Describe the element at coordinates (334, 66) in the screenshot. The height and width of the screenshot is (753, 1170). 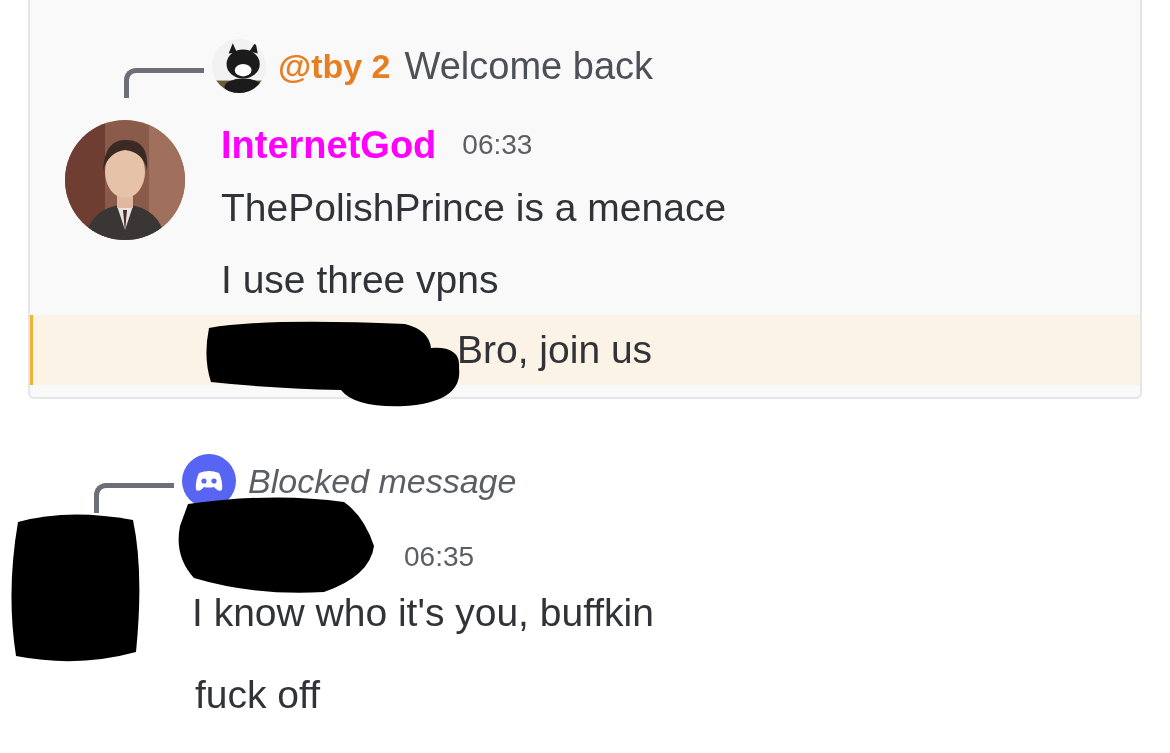
I see `reply-author: @tby 2` at that location.